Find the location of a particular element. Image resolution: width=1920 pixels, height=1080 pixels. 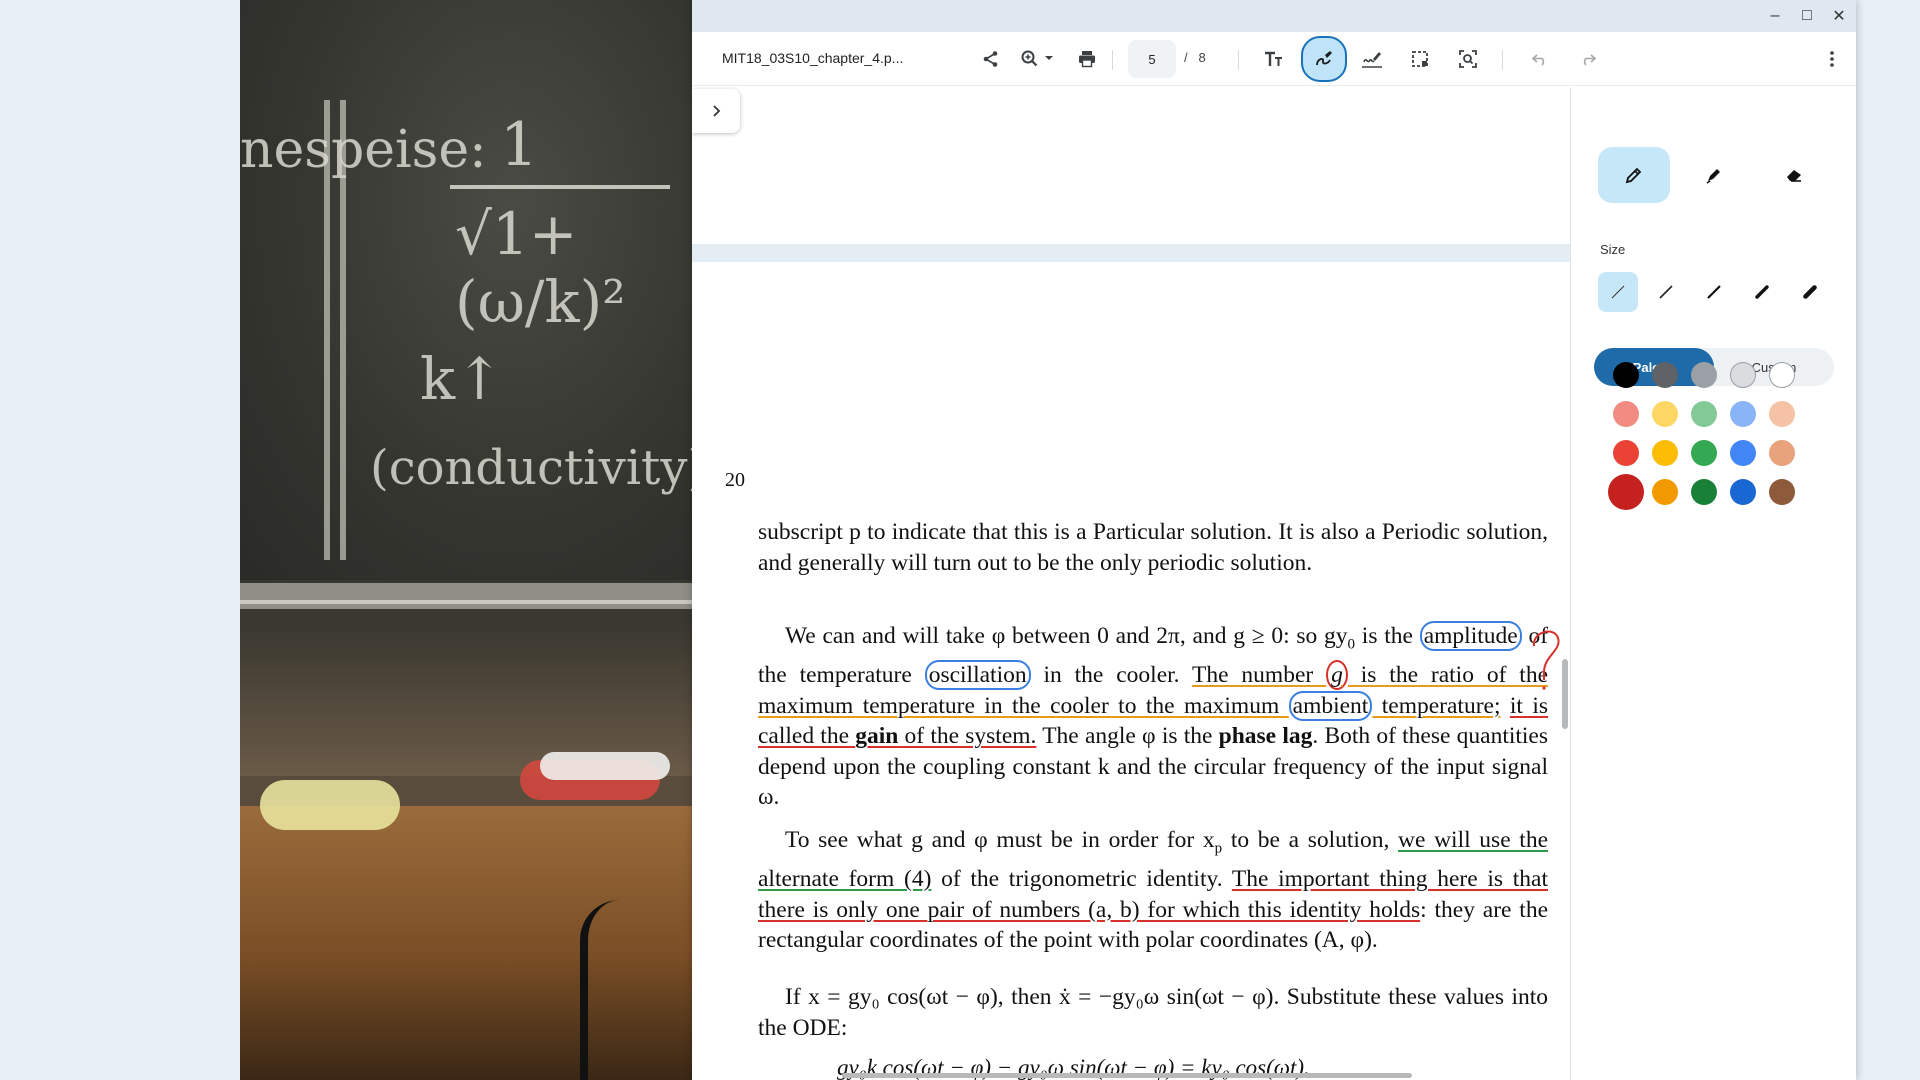

text-span is located at coordinates (1504, 706).